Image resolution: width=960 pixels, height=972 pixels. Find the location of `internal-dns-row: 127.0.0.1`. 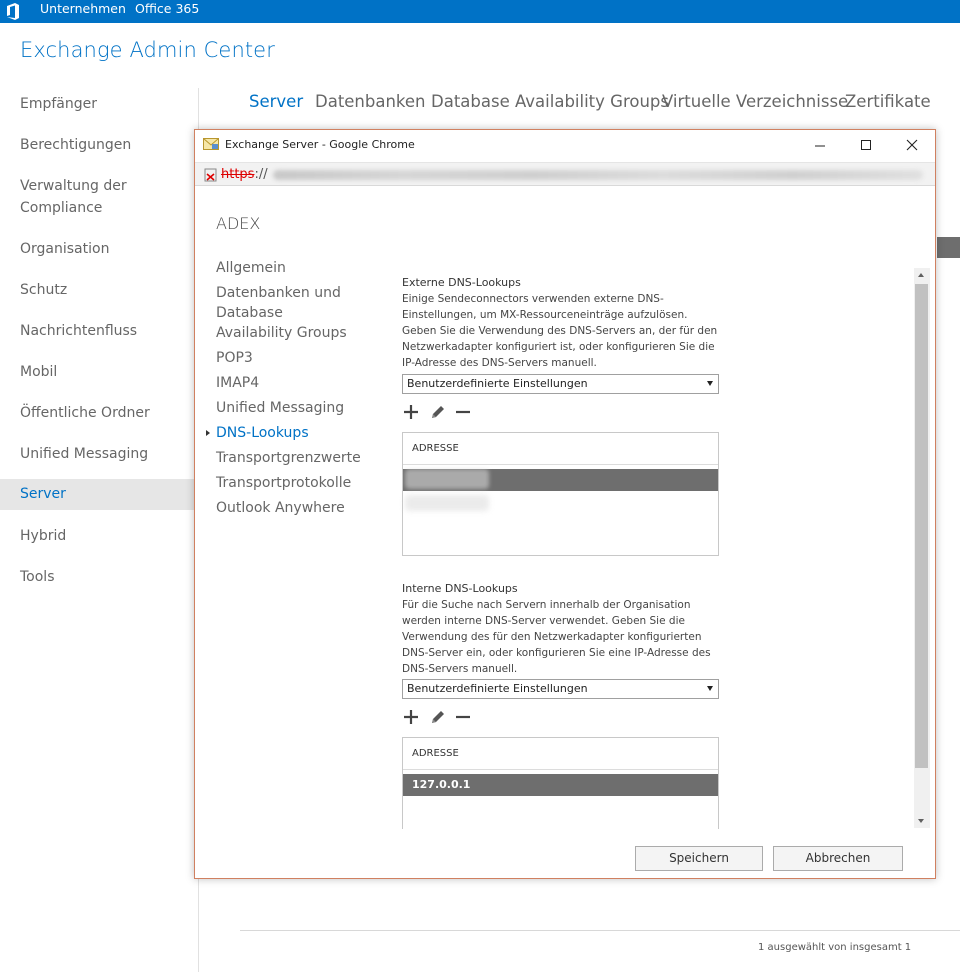

internal-dns-row: 127.0.0.1 is located at coordinates (560, 785).